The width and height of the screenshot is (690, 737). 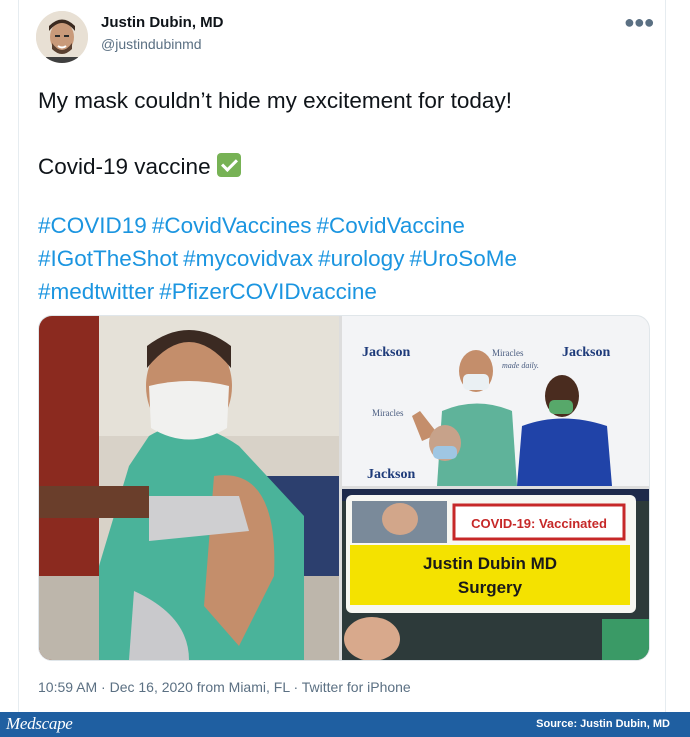 What do you see at coordinates (386, 352) in the screenshot?
I see `sign-jackson-left: Jackson` at bounding box center [386, 352].